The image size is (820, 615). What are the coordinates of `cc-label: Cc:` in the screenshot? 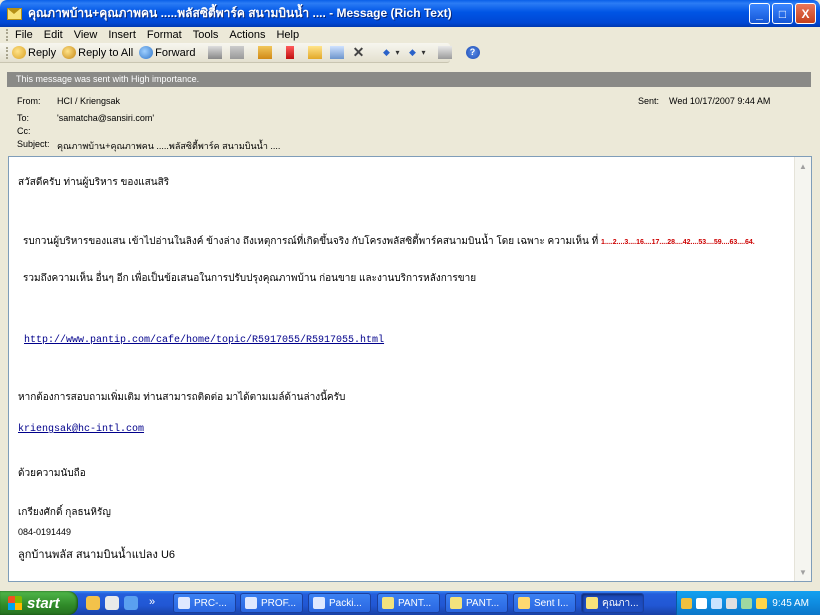 It's located at (24, 131).